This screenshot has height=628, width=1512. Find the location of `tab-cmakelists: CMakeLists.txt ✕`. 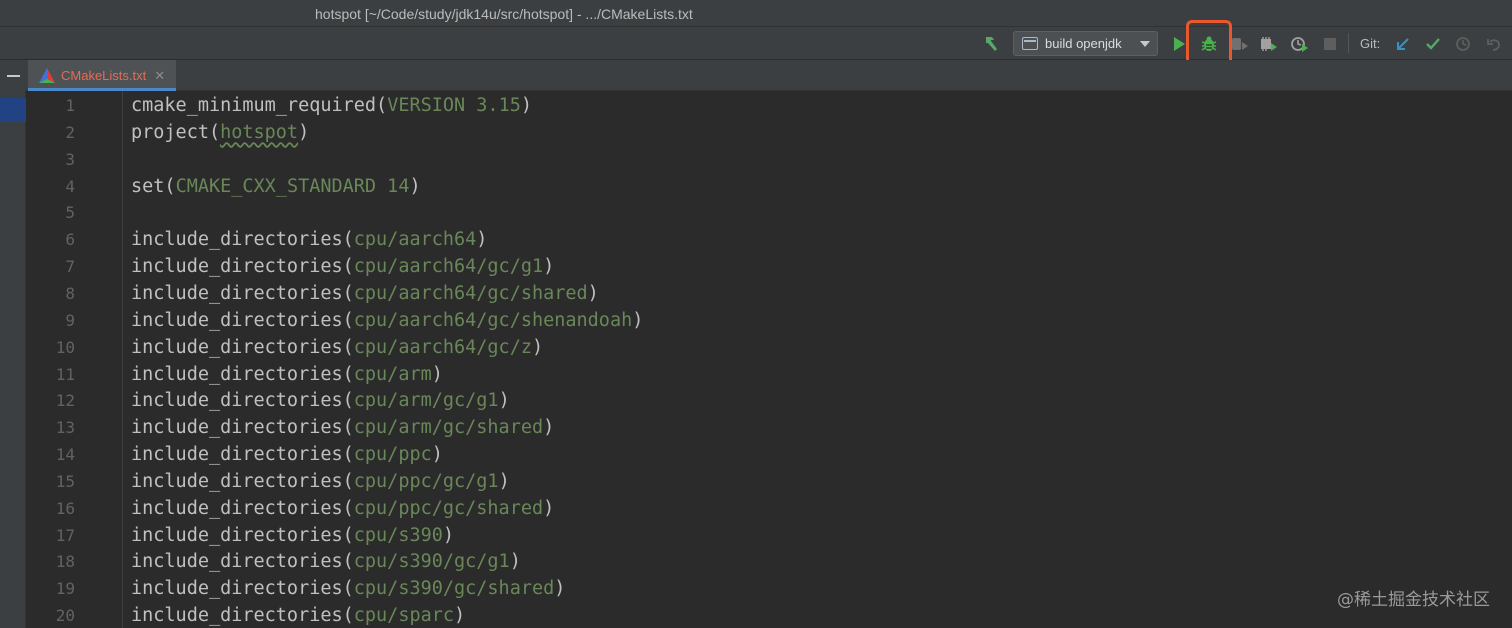

tab-cmakelists: CMakeLists.txt ✕ is located at coordinates (102, 75).